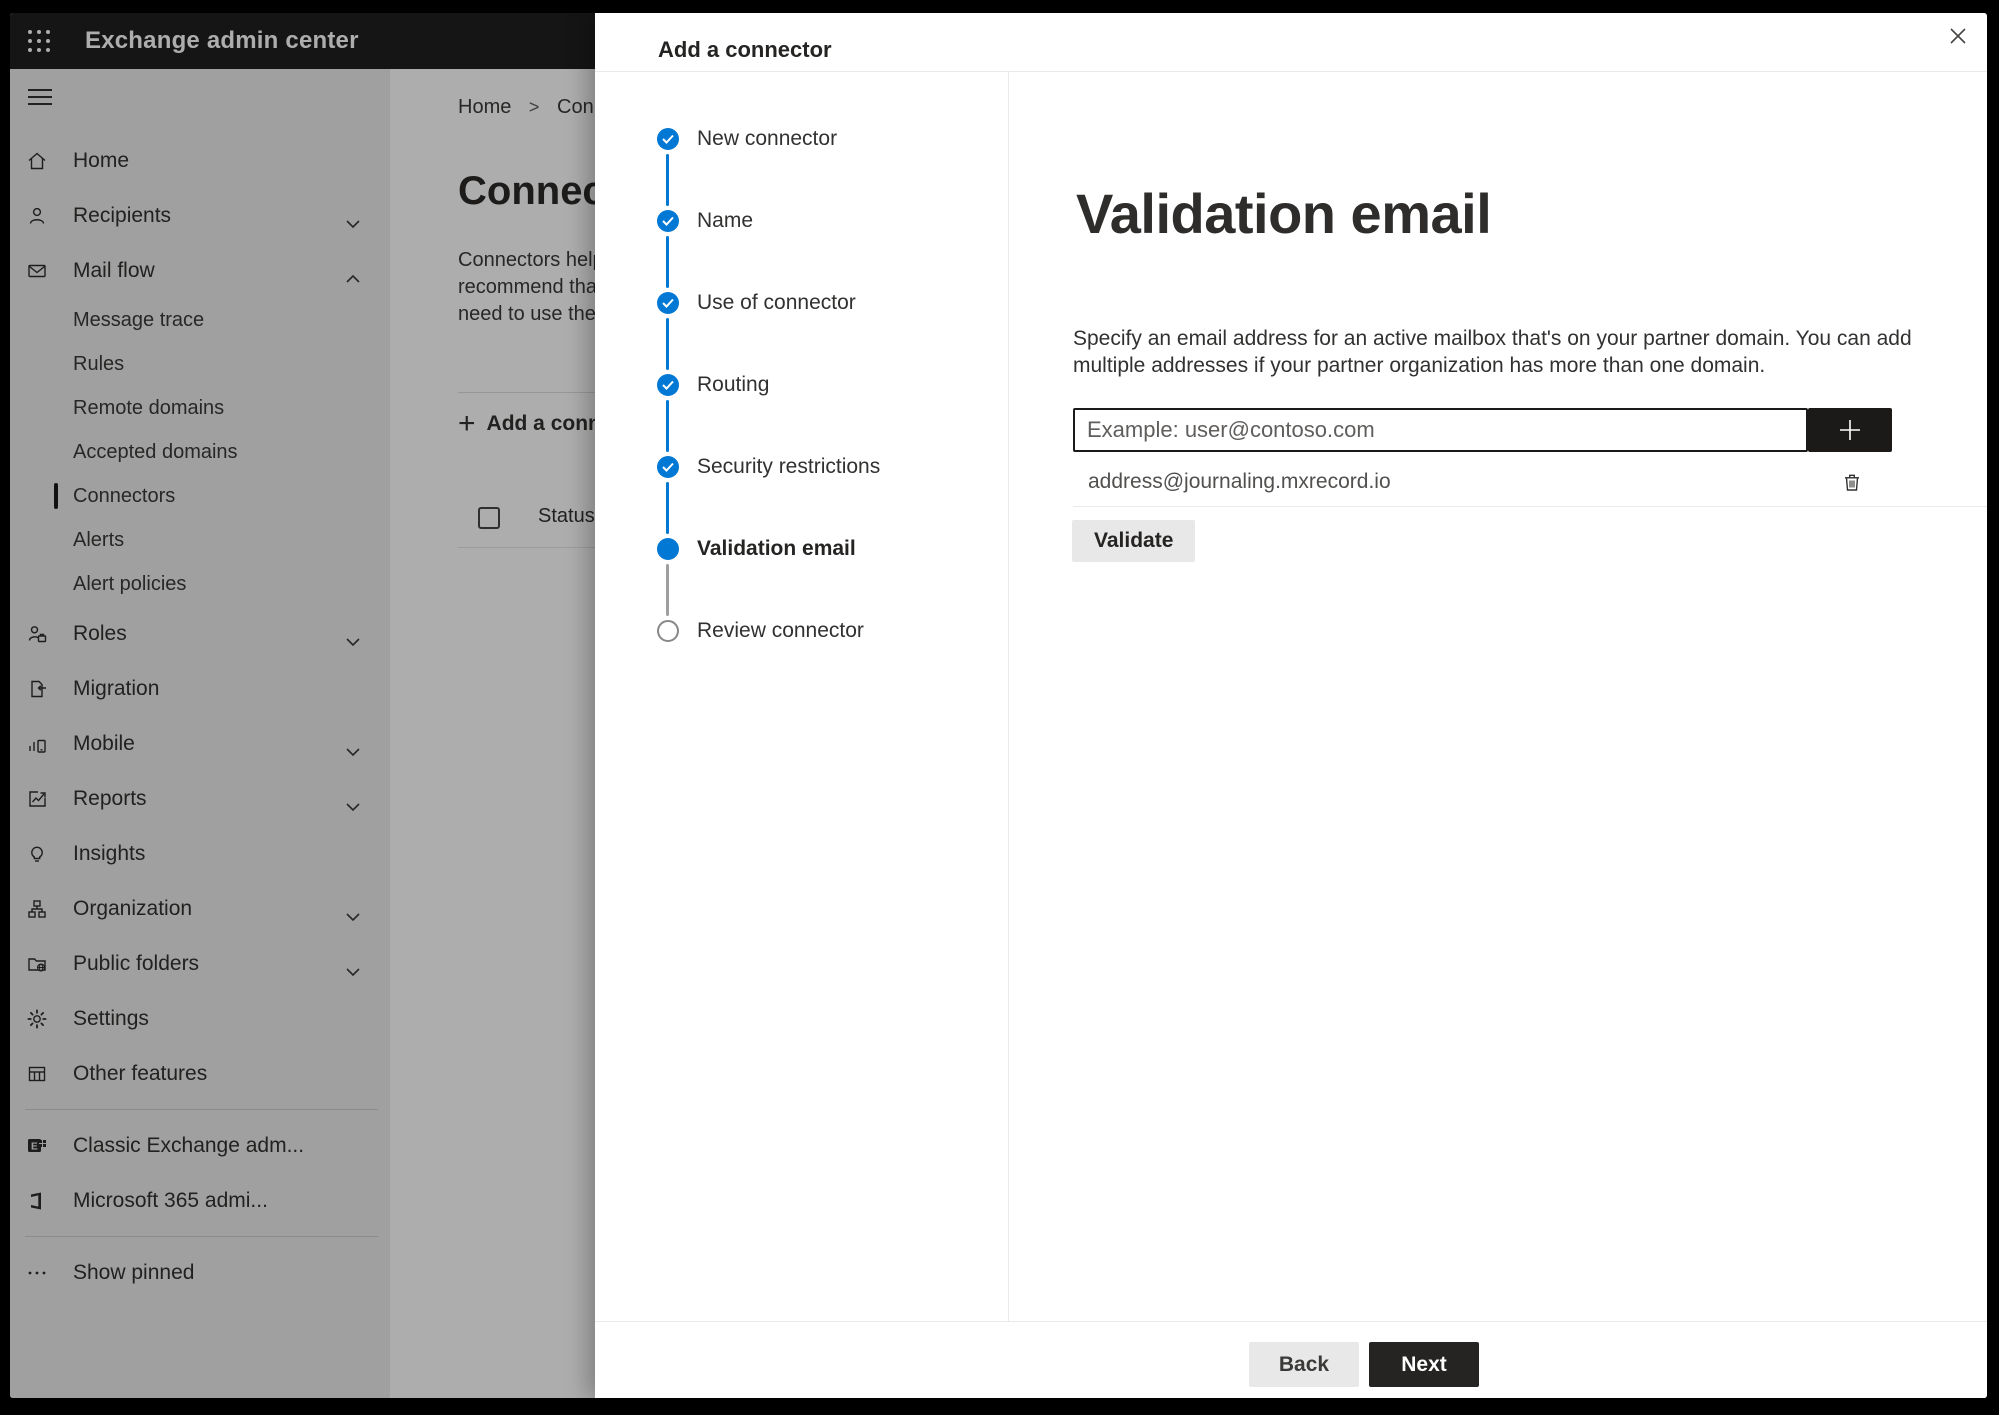 The width and height of the screenshot is (1999, 1415). I want to click on close-icon, so click(1958, 36).